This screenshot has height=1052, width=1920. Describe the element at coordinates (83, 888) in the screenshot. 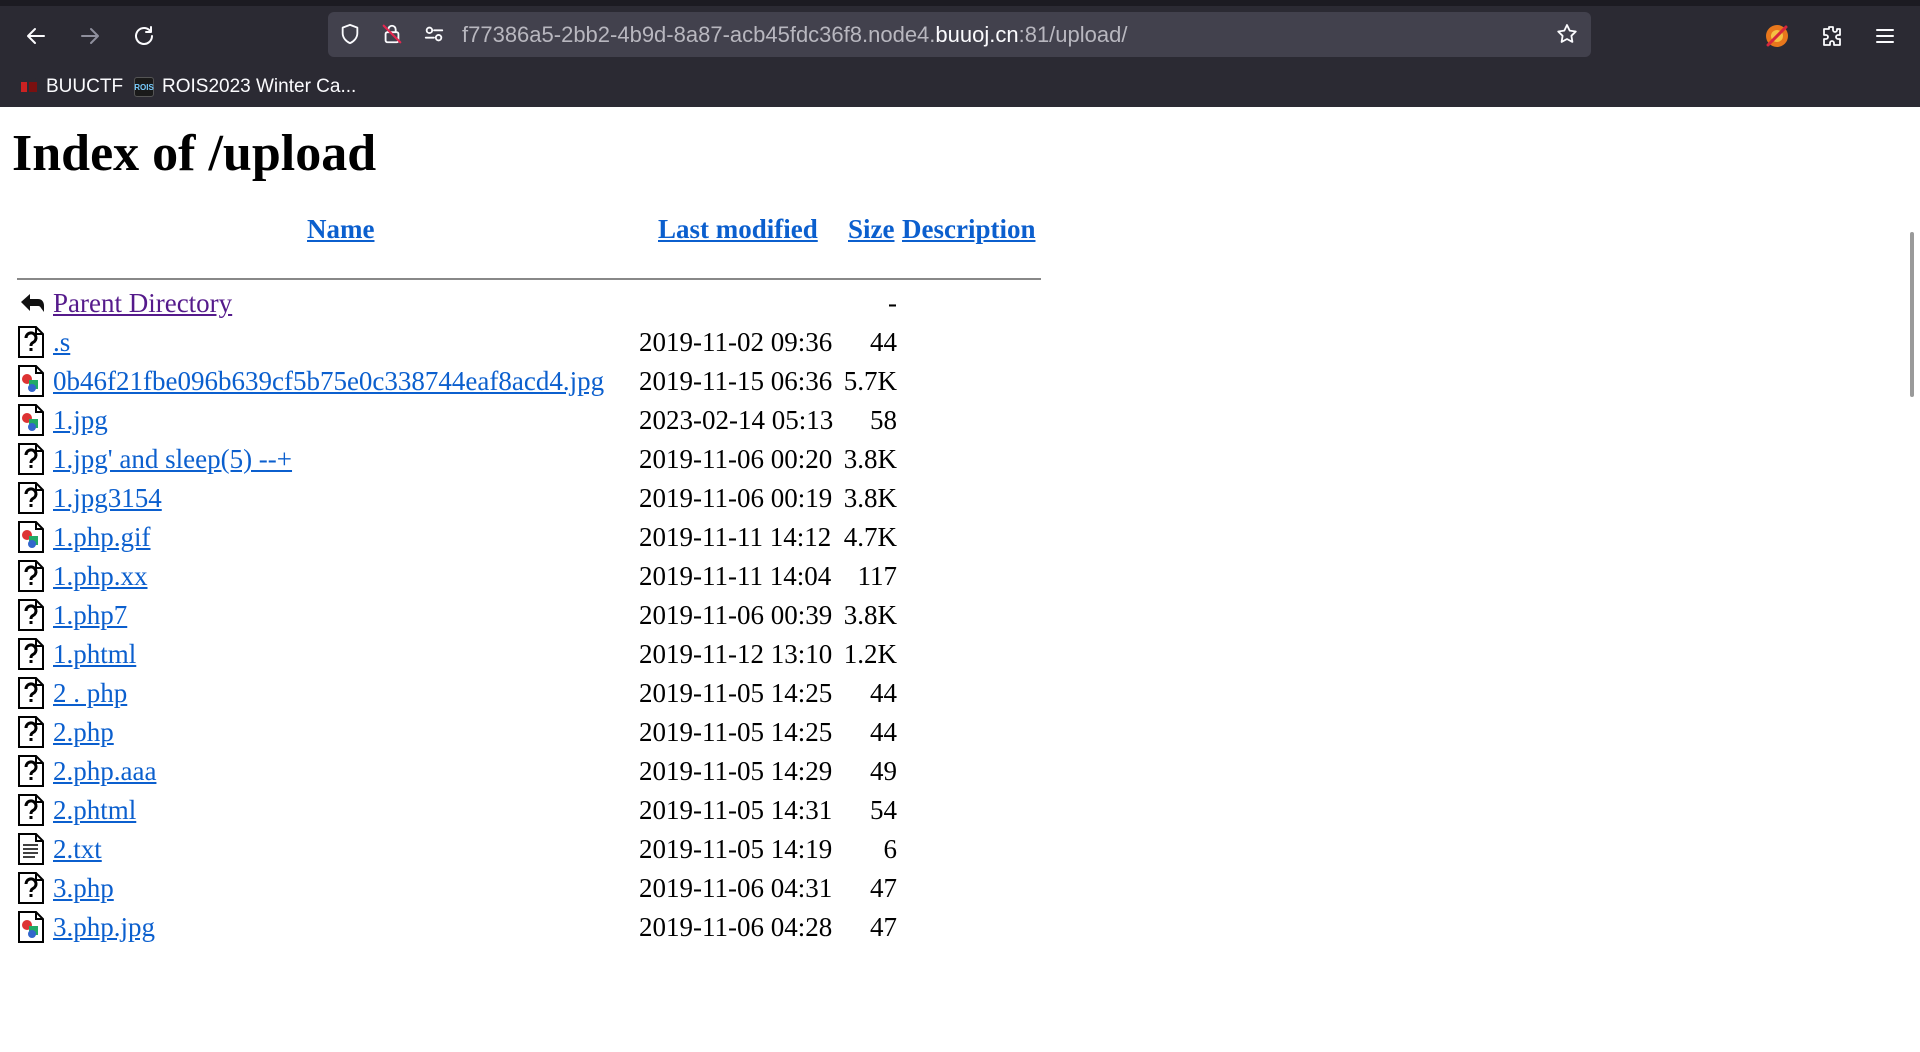

I see `file-name-link: 3.php` at that location.